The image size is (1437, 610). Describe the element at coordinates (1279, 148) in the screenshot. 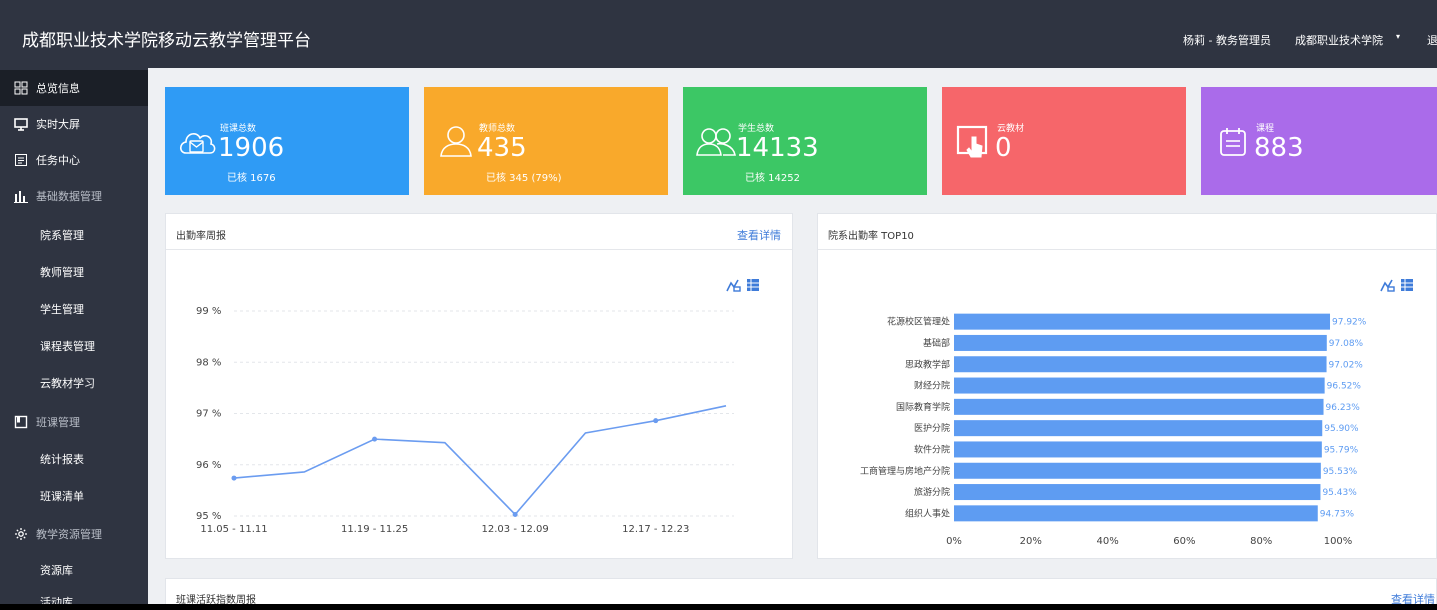

I see `stat-value: 883` at that location.